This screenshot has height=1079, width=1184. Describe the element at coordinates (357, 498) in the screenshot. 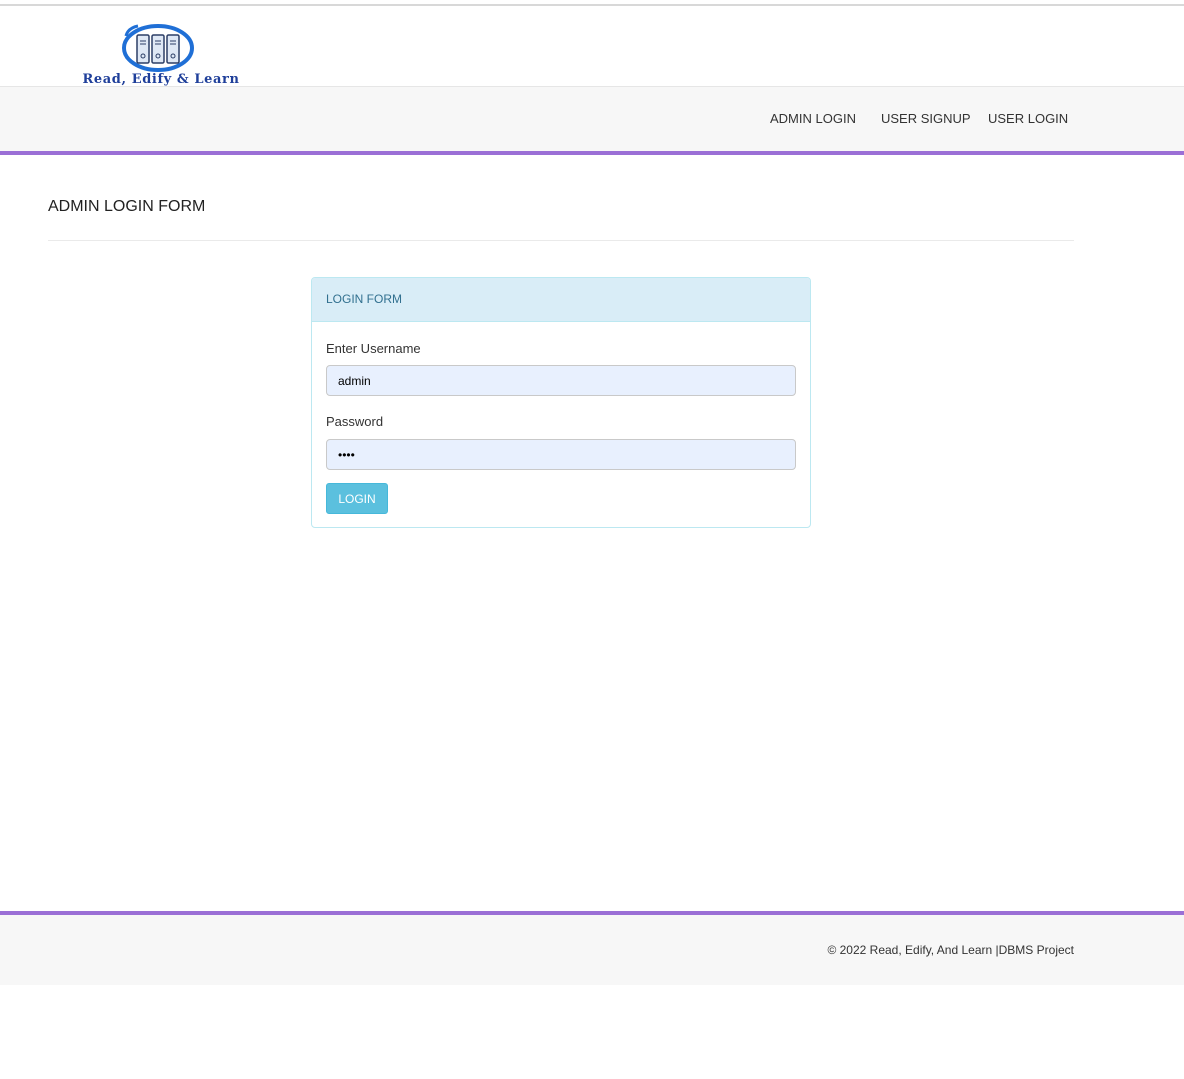

I see `login-button: LOGIN` at that location.